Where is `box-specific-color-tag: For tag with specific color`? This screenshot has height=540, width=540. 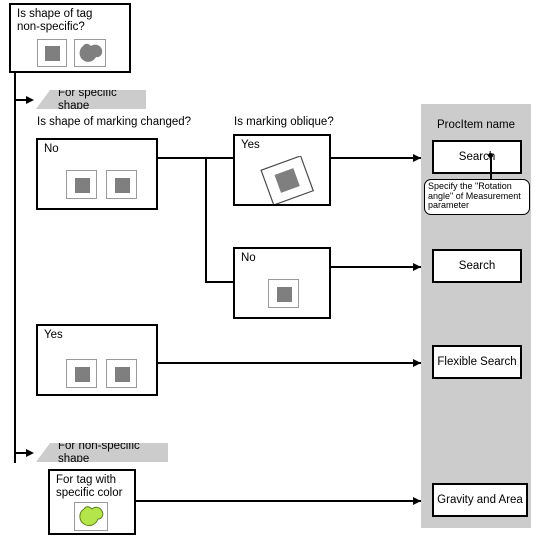 box-specific-color-tag: For tag with specific color is located at coordinates (92, 502).